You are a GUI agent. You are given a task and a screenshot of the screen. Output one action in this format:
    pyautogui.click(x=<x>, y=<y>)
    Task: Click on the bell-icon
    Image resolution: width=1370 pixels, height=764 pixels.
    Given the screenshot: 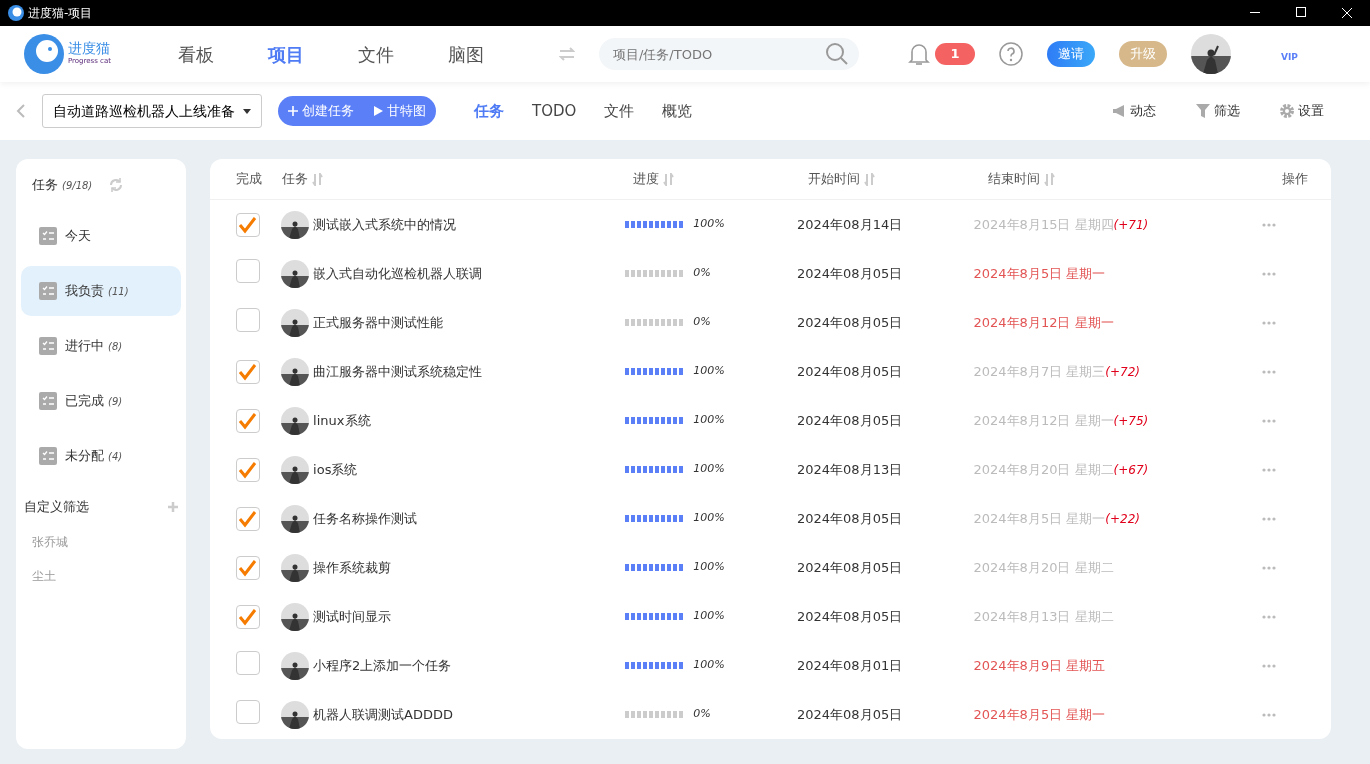 What is the action you would take?
    pyautogui.click(x=919, y=54)
    